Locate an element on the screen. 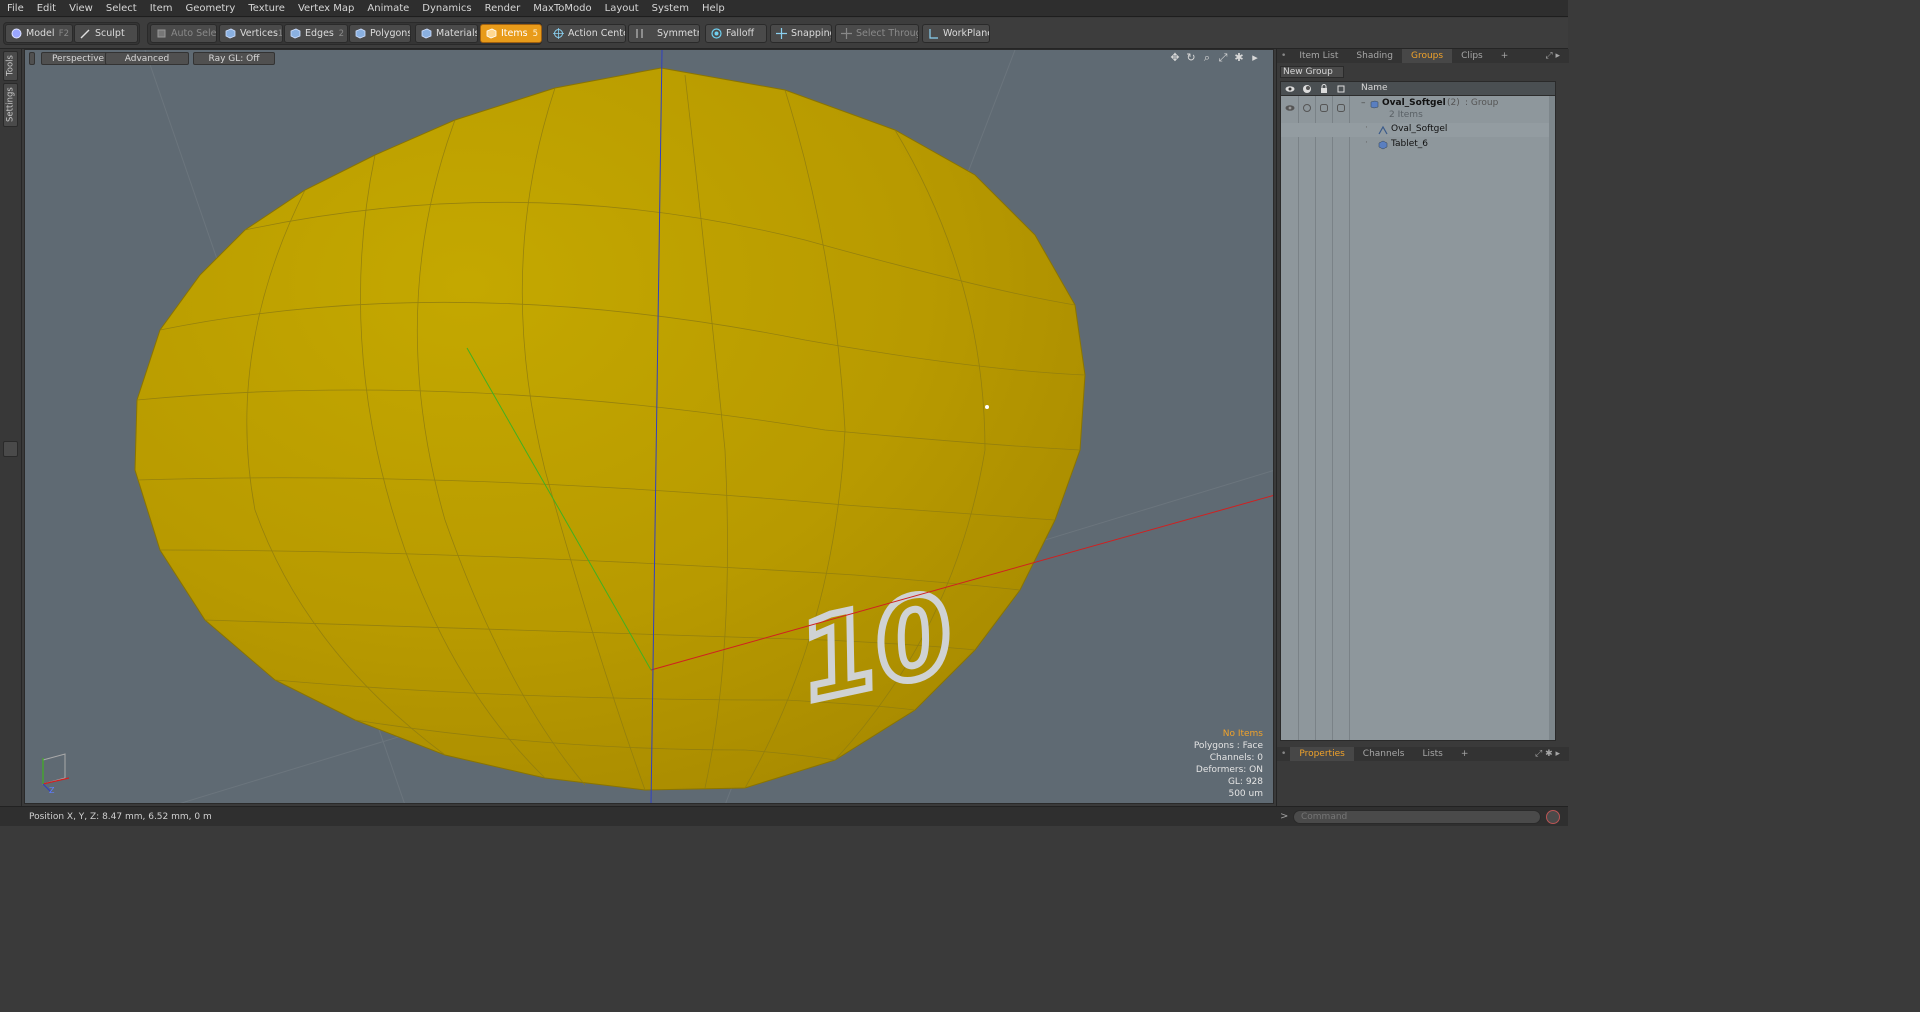 This screenshot has height=1012, width=1920. render-icon is located at coordinates (1307, 89).